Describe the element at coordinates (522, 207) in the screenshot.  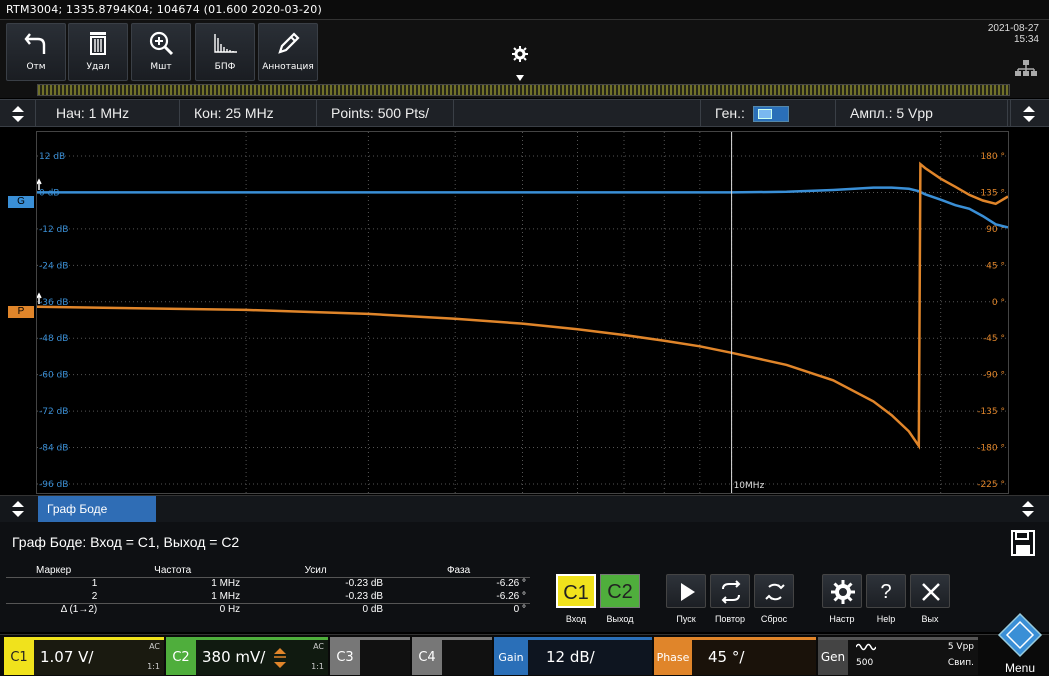
I see `gain-trace` at that location.